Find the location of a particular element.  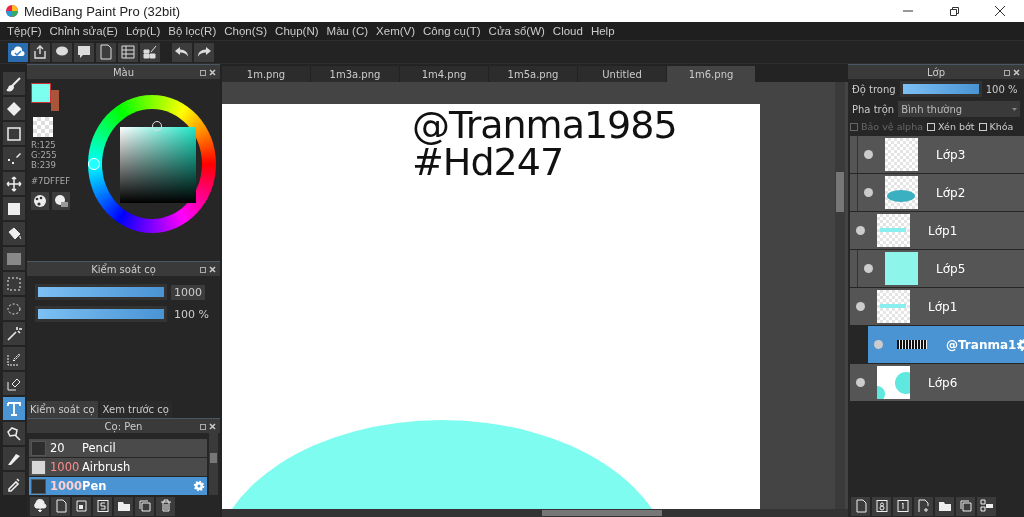

vertical-scrollbar is located at coordinates (840, 295).